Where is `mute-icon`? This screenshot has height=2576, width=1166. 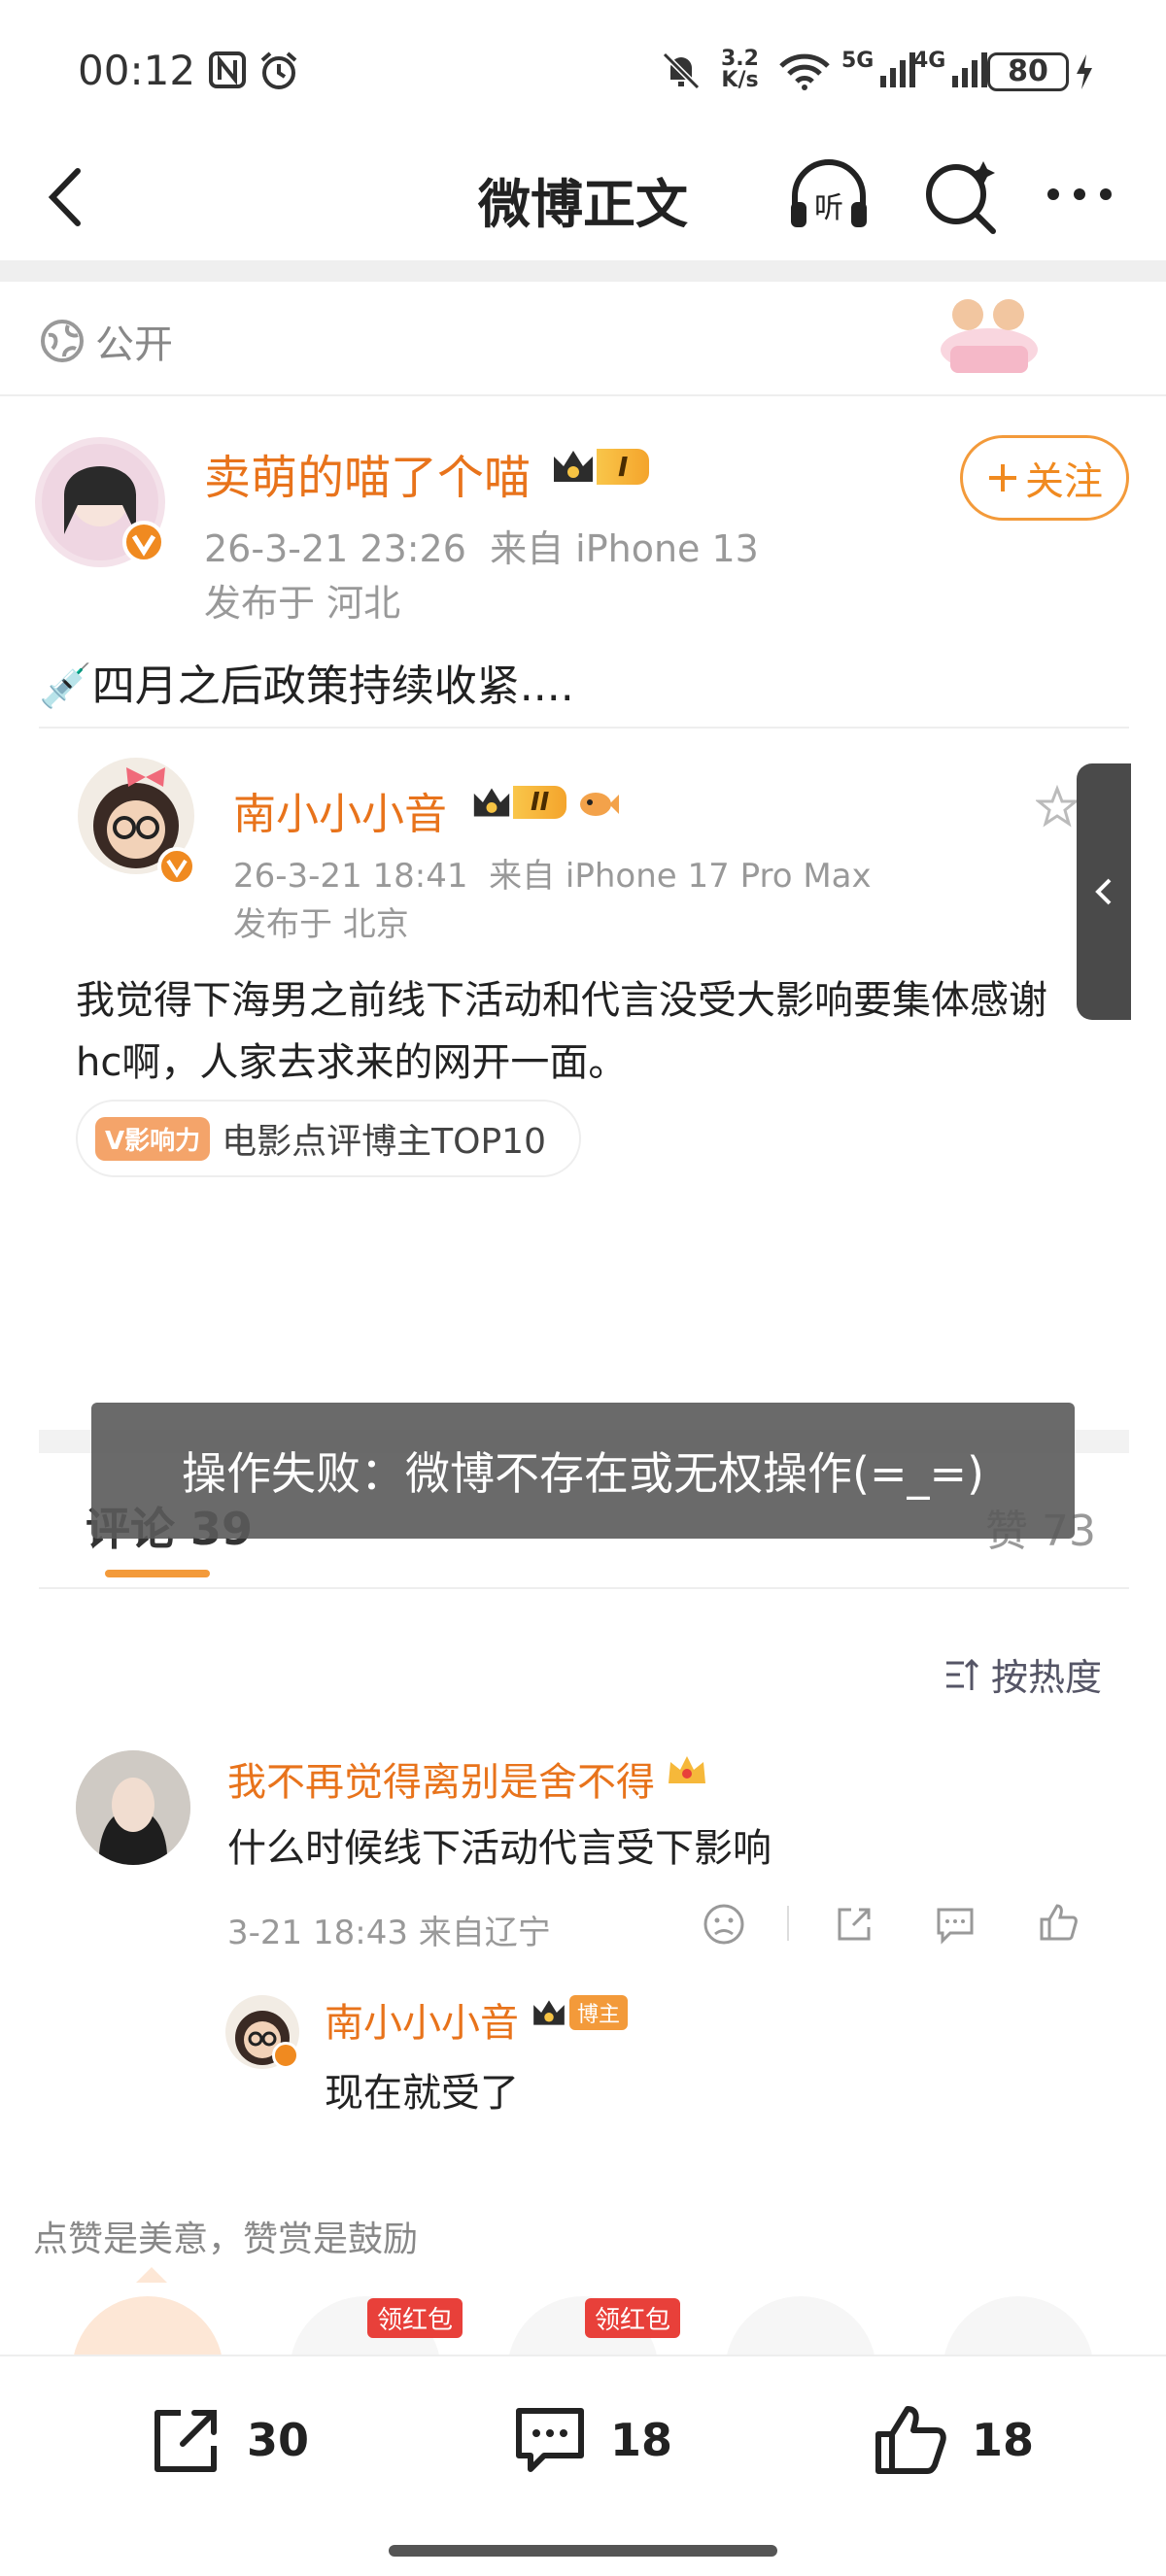
mute-icon is located at coordinates (681, 73).